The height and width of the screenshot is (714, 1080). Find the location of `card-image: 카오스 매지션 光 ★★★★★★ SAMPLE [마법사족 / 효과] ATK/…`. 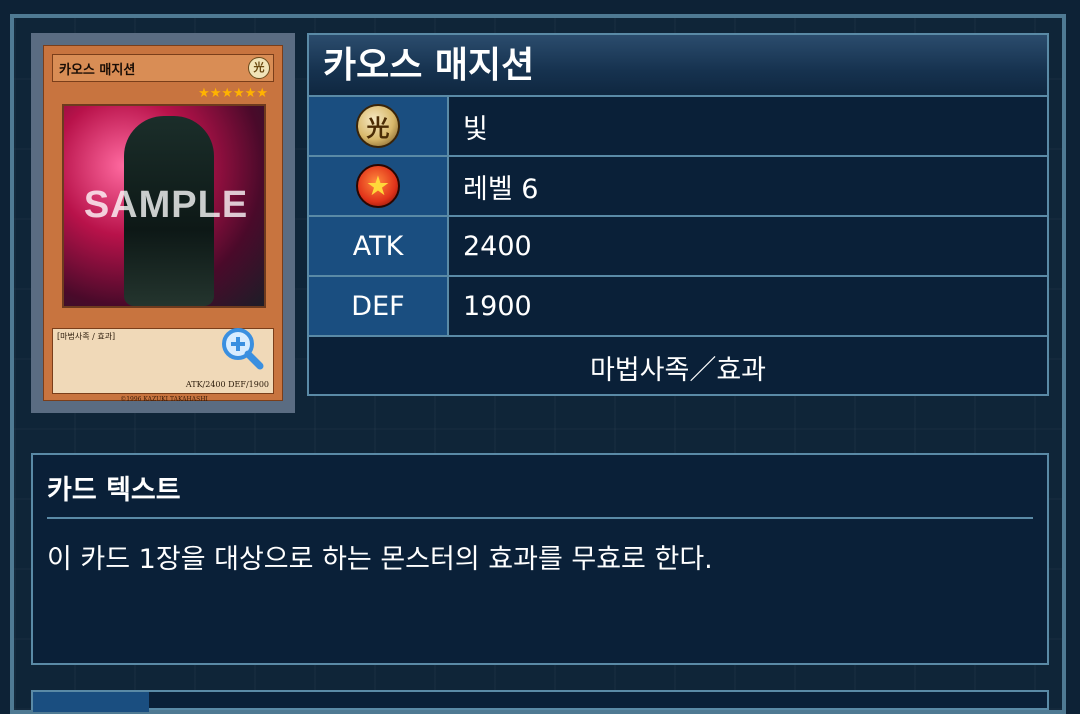

card-image: 카오스 매지션 光 ★★★★★★ SAMPLE [마법사족 / 효과] ATK/… is located at coordinates (163, 223).